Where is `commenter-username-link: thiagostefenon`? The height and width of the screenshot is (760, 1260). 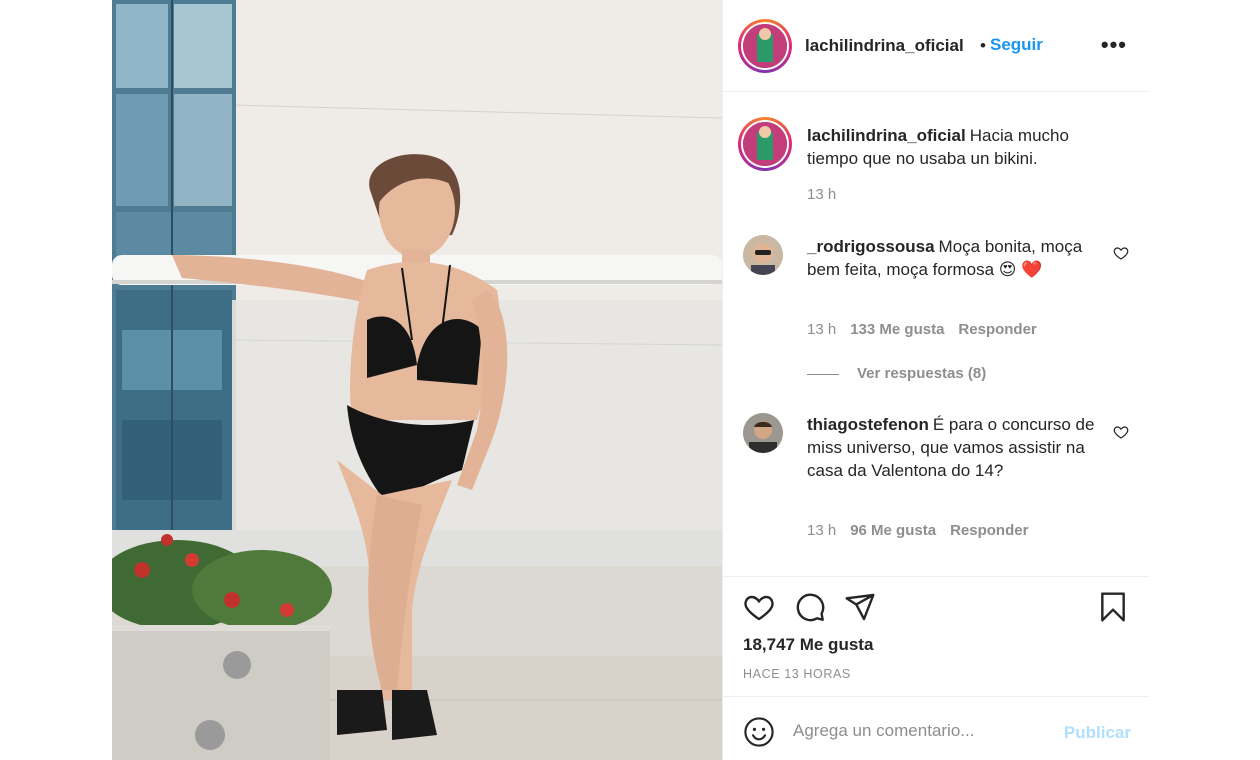 commenter-username-link: thiagostefenon is located at coordinates (868, 424).